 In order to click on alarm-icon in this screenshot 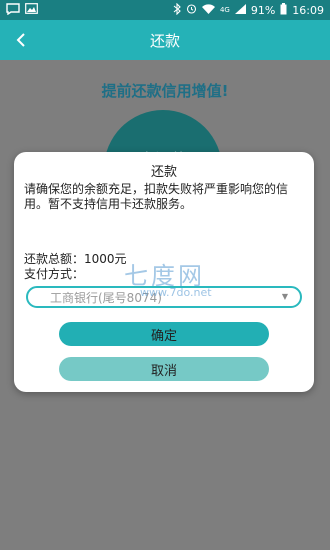, I will do `click(191, 10)`.